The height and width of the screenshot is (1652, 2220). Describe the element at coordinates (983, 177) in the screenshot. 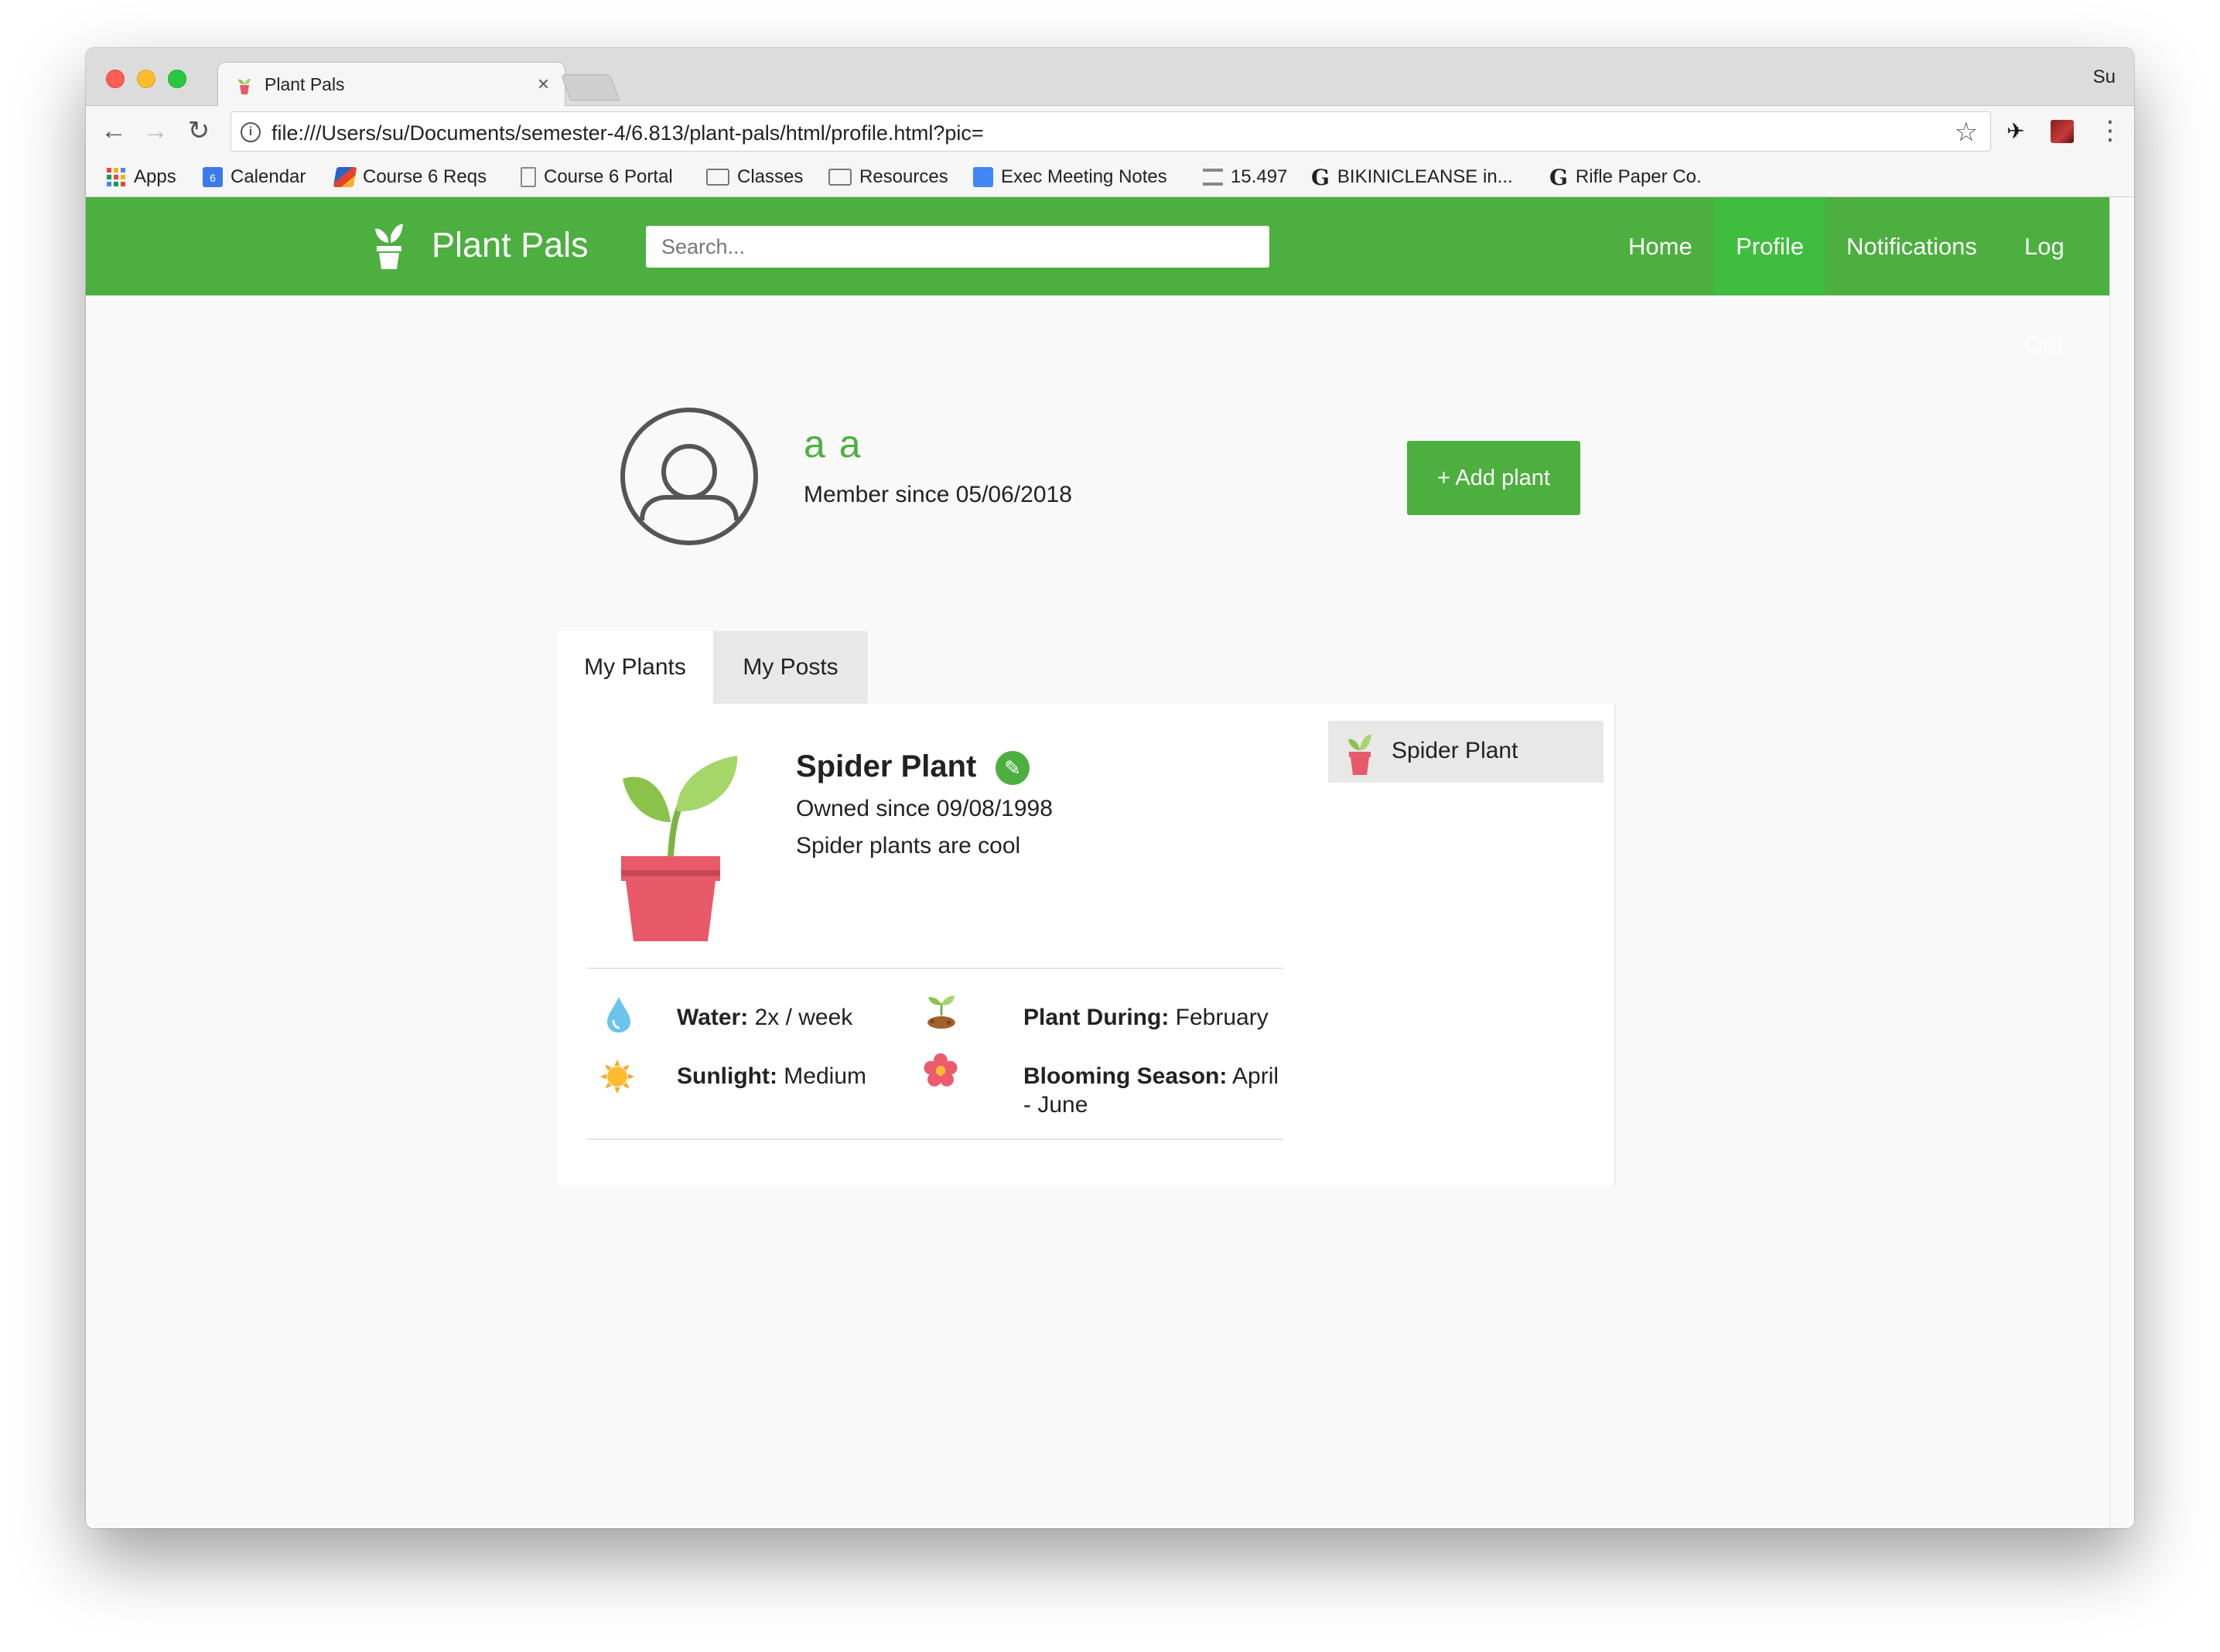

I see `gdoc-icon` at that location.